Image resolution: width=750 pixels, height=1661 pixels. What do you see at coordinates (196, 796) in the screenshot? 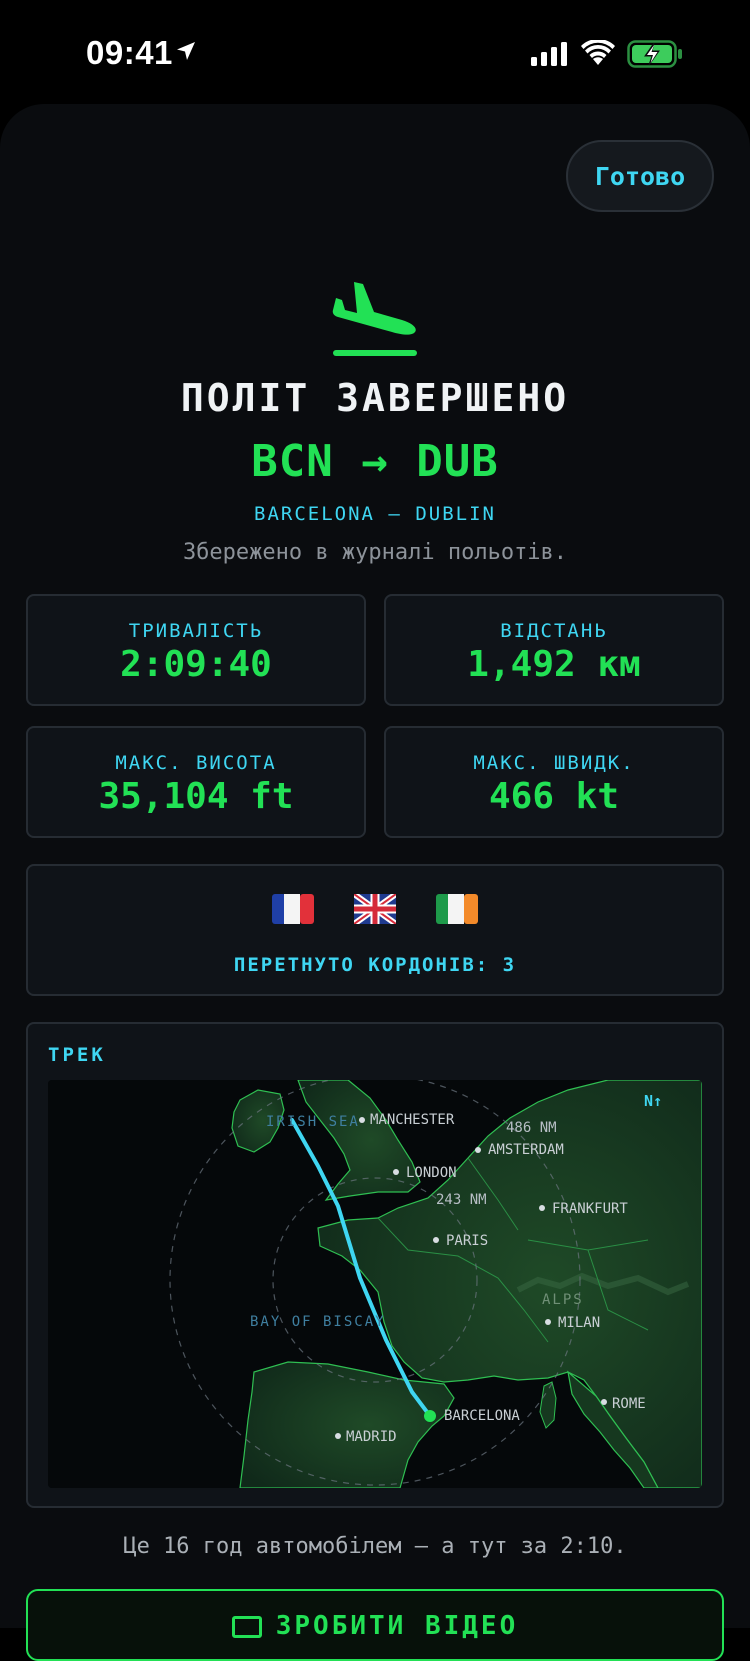
I see `stat-value: 35,104 ft` at bounding box center [196, 796].